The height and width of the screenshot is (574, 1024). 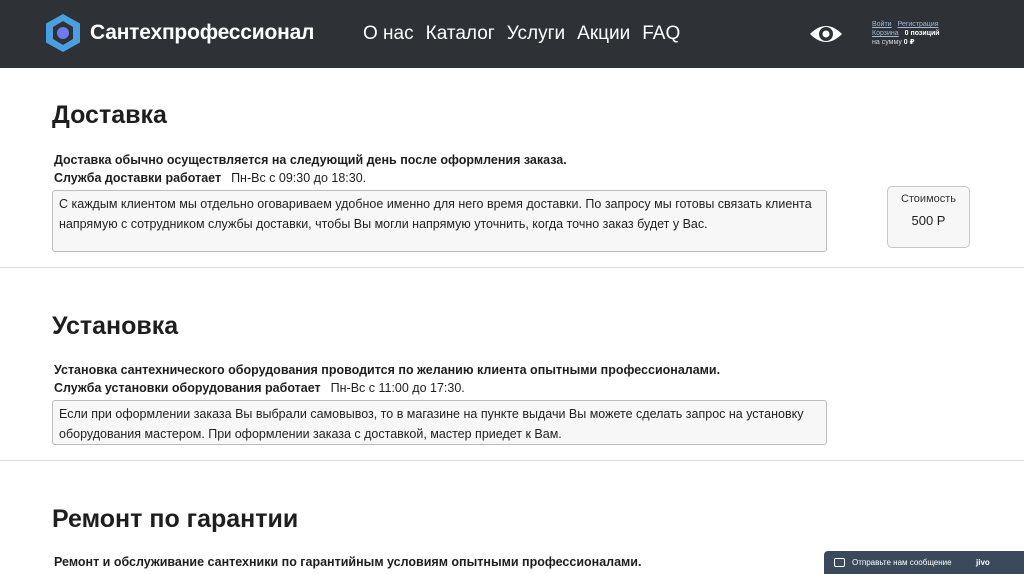 What do you see at coordinates (175, 519) in the screenshot?
I see `warranty-title: Ремонт по гарантии` at bounding box center [175, 519].